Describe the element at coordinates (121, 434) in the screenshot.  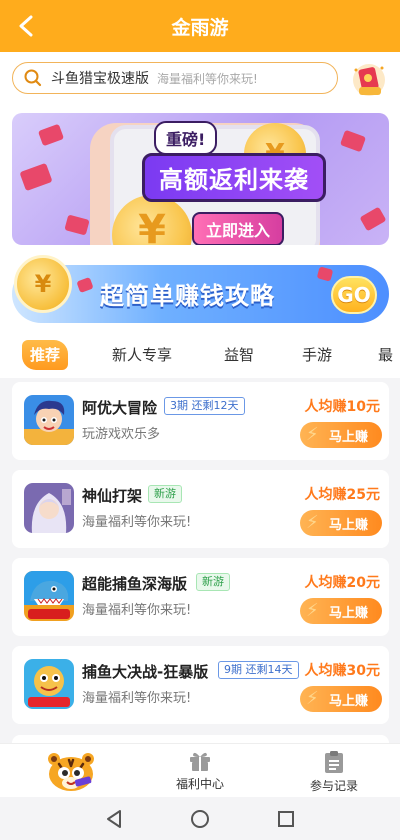
I see `game-description: 玩游戏欢乐多` at that location.